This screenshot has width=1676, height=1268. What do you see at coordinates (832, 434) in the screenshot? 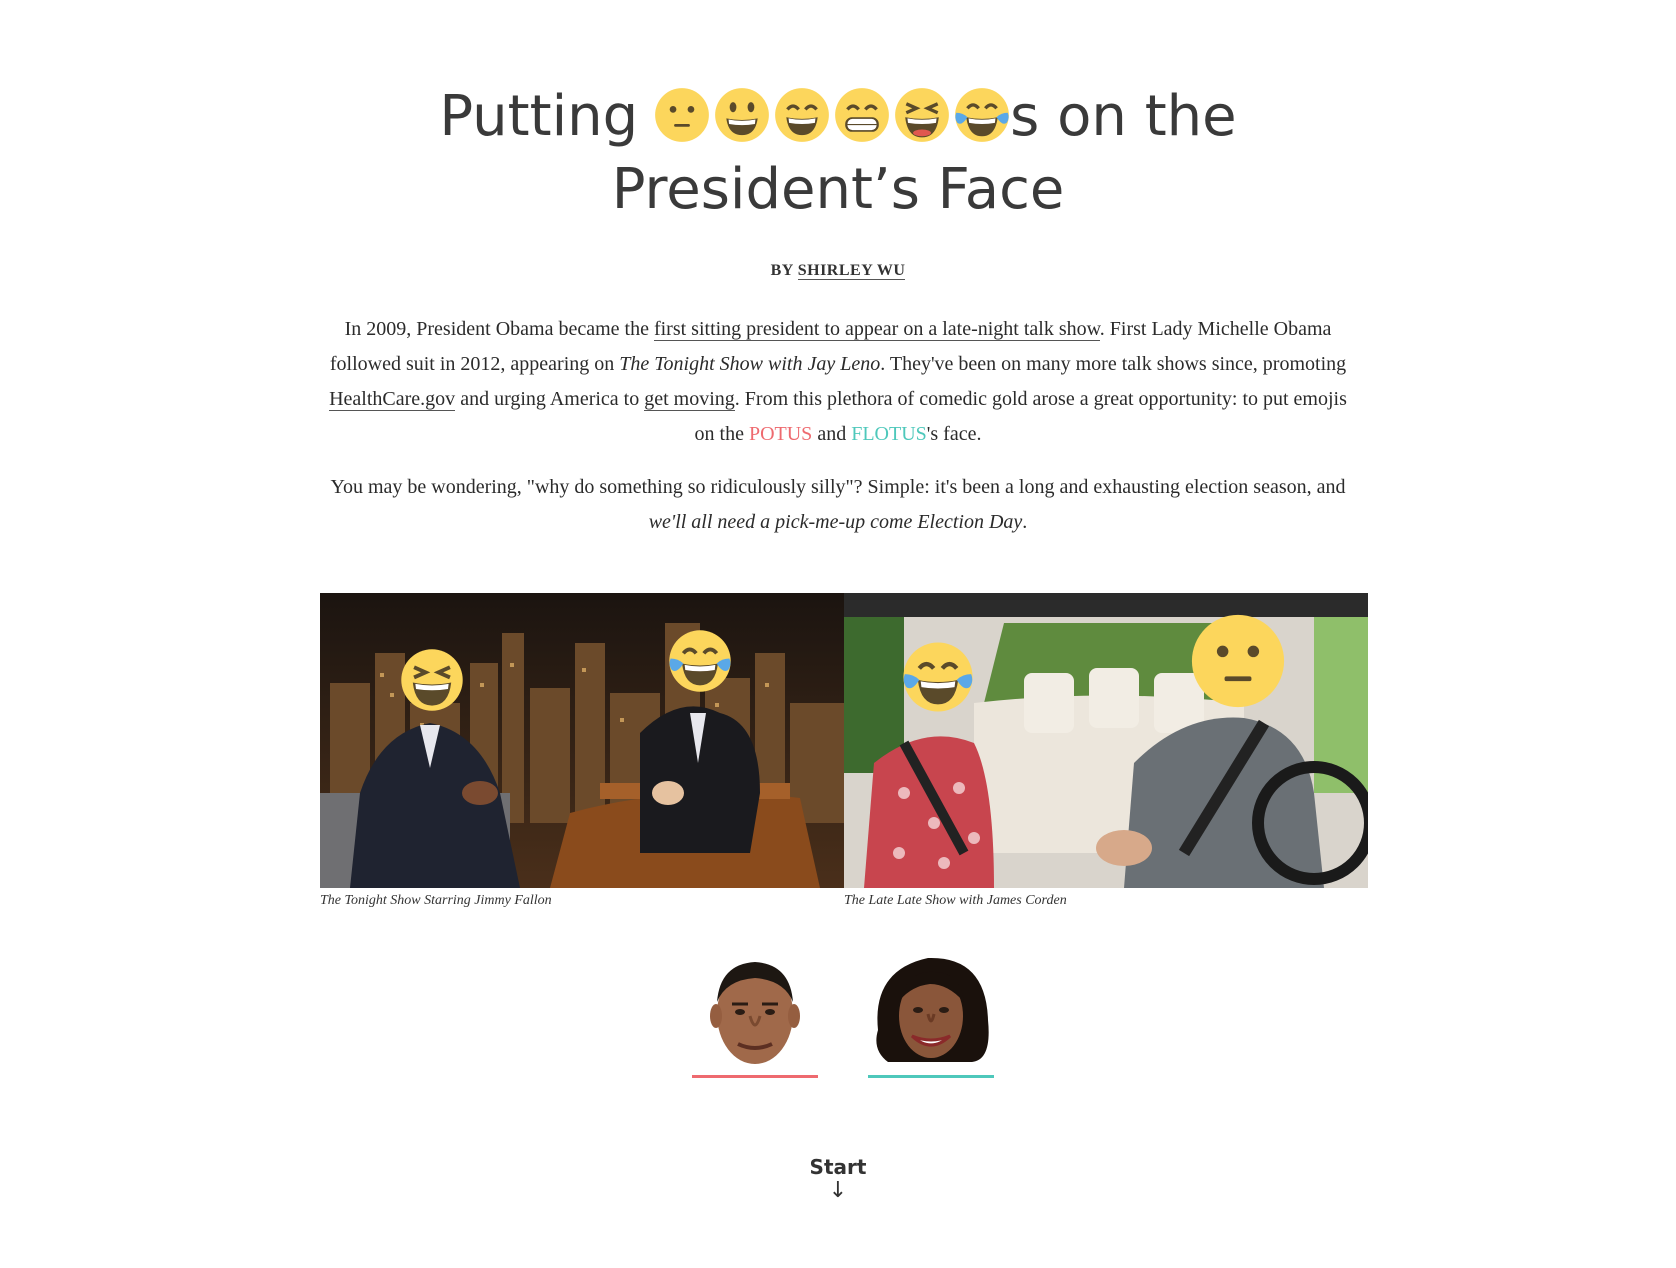
I see `intro-text-run: and` at bounding box center [832, 434].